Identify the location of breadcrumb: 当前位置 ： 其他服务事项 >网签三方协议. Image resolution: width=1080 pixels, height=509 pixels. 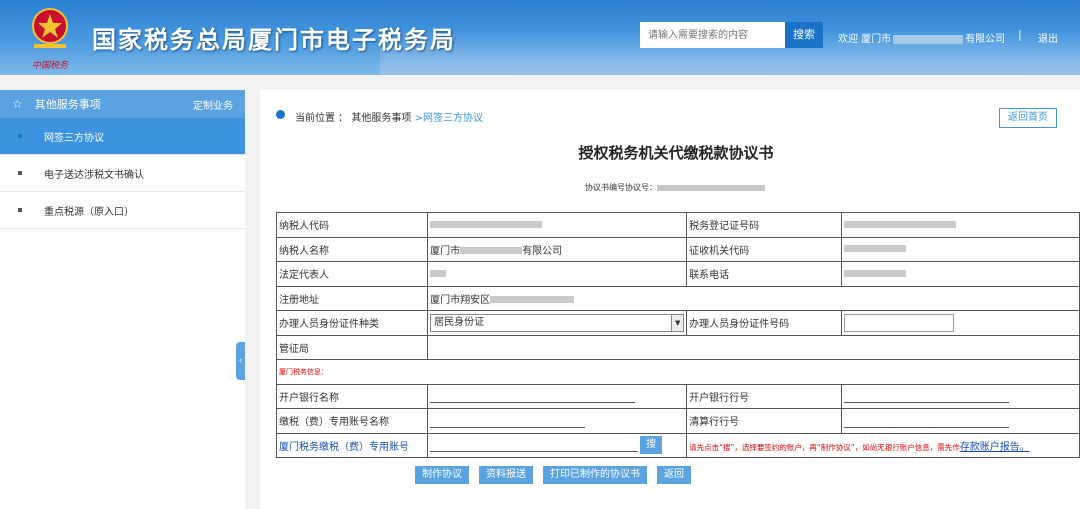
(389, 116).